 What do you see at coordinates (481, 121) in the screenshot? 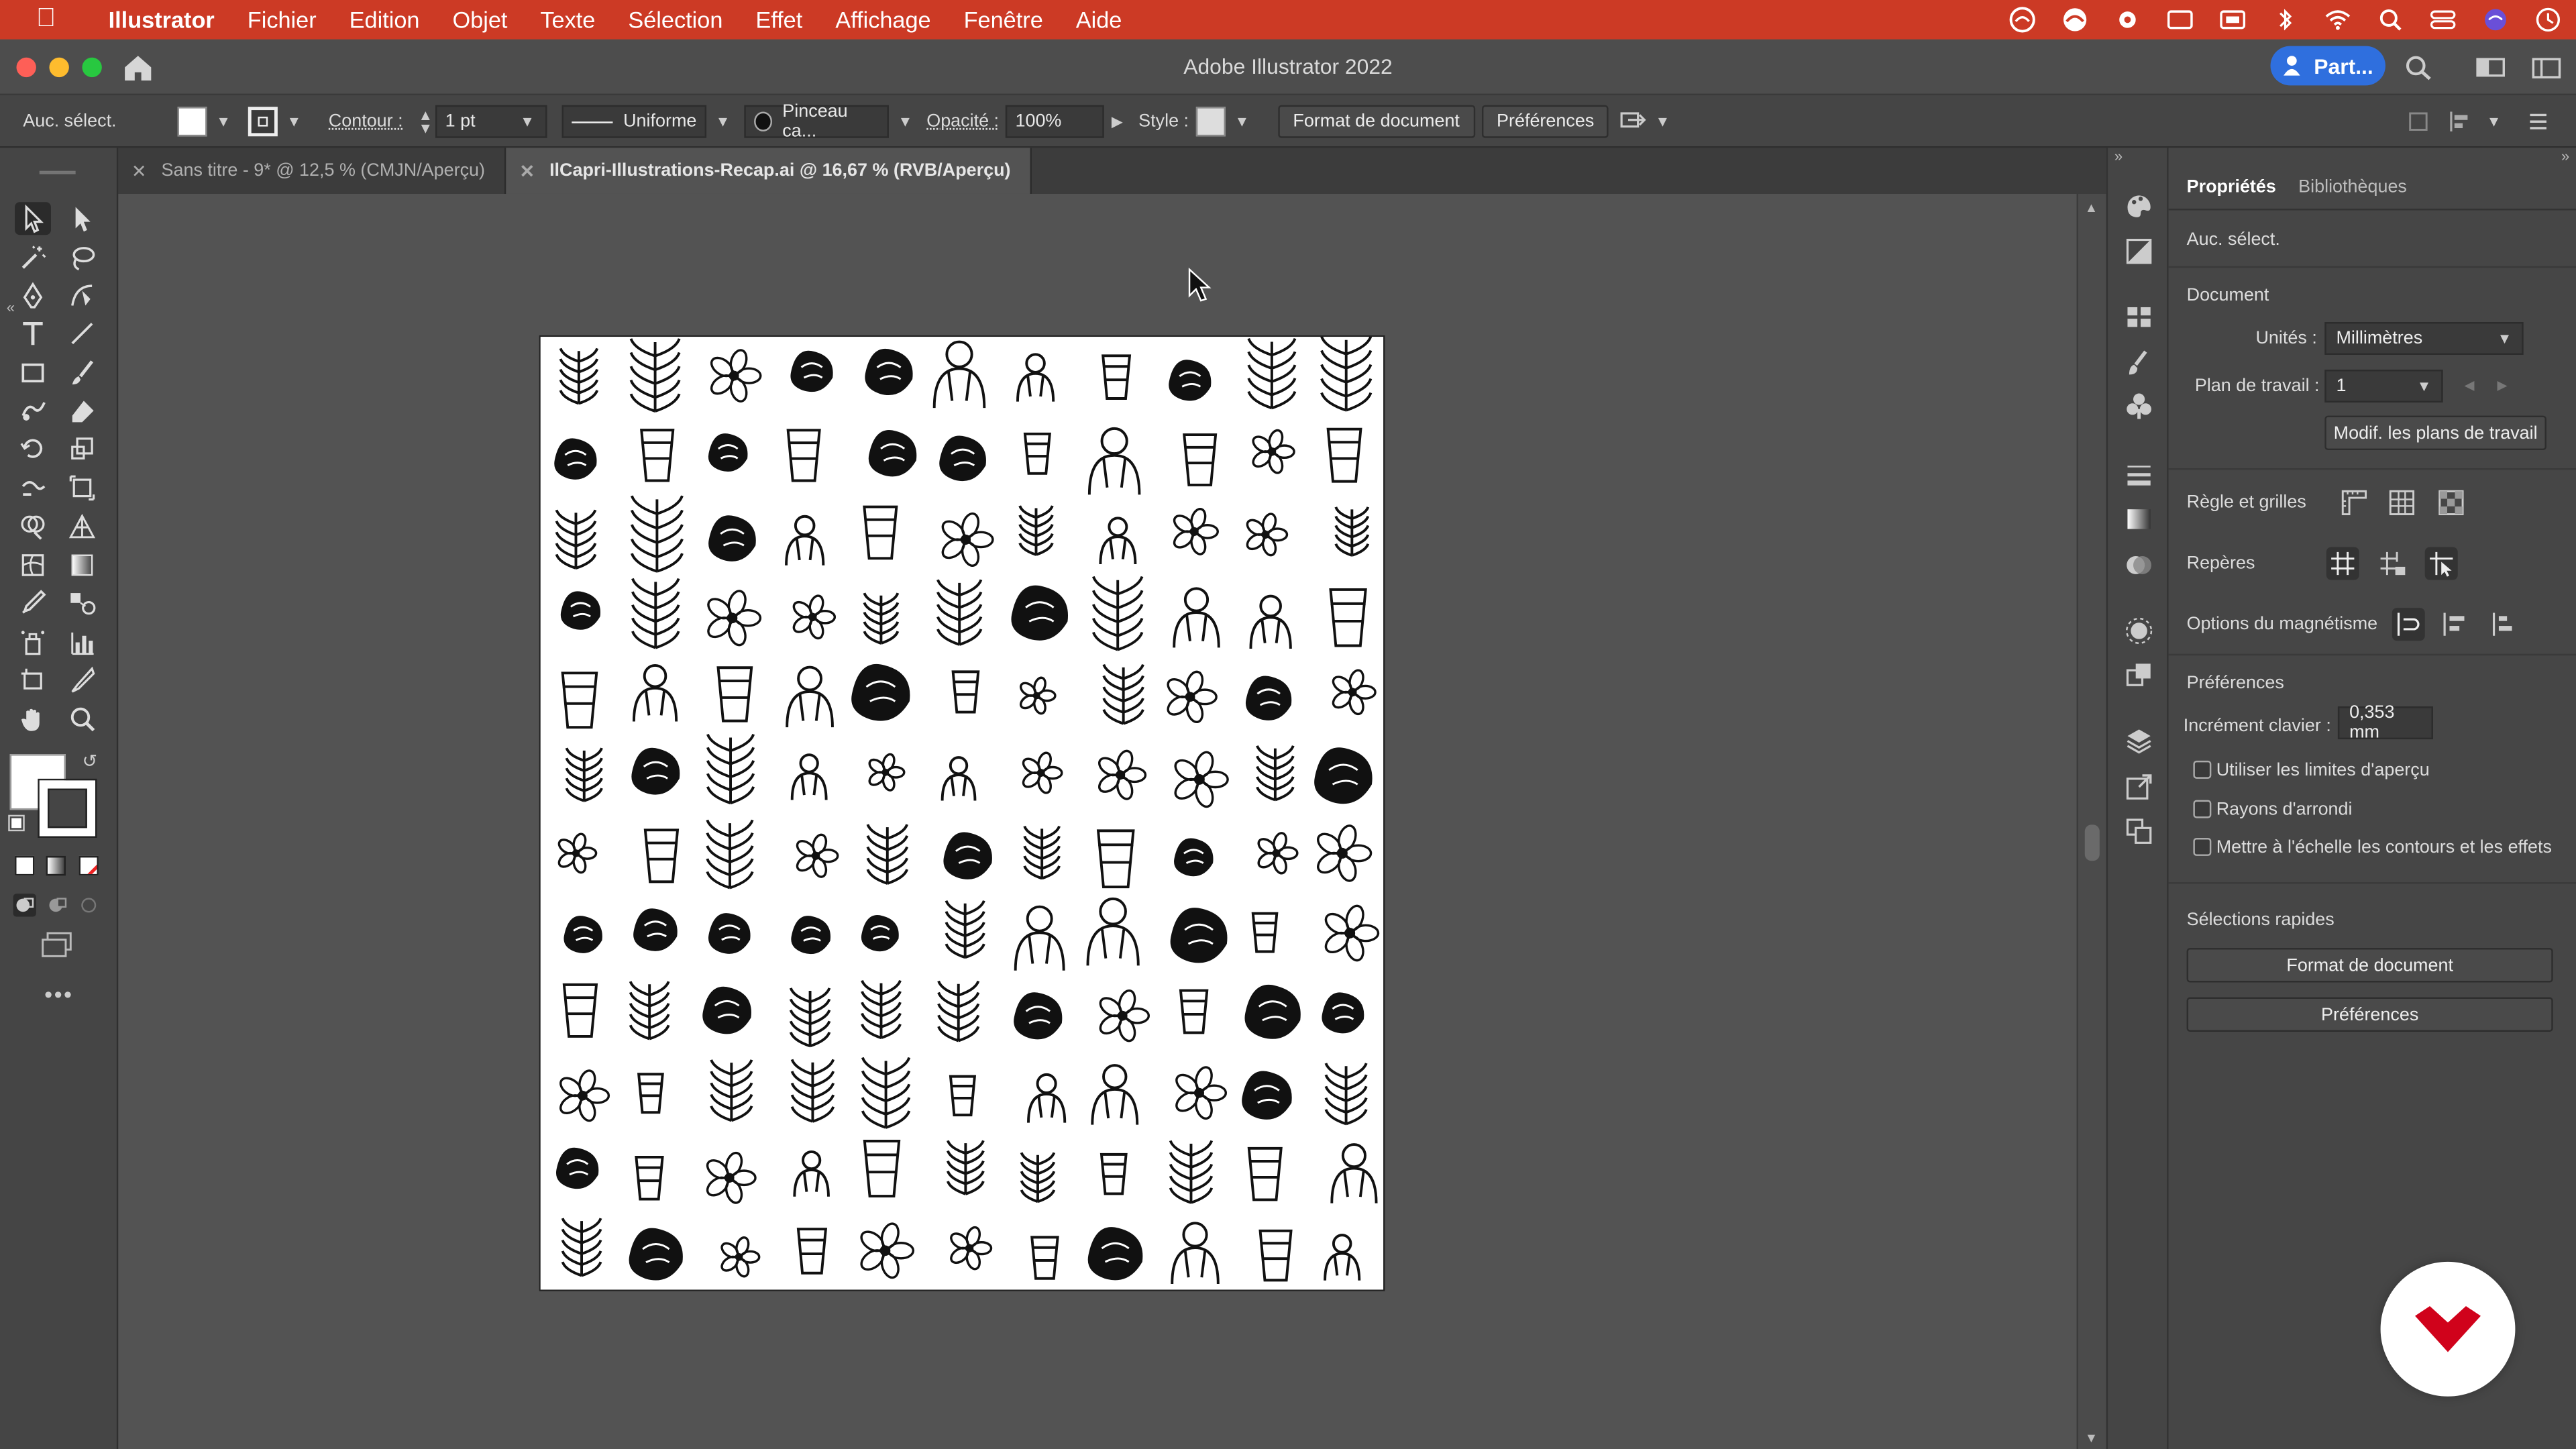
I see `stroke-weight-stepper: ▲ ▼ 1 pt ▼` at bounding box center [481, 121].